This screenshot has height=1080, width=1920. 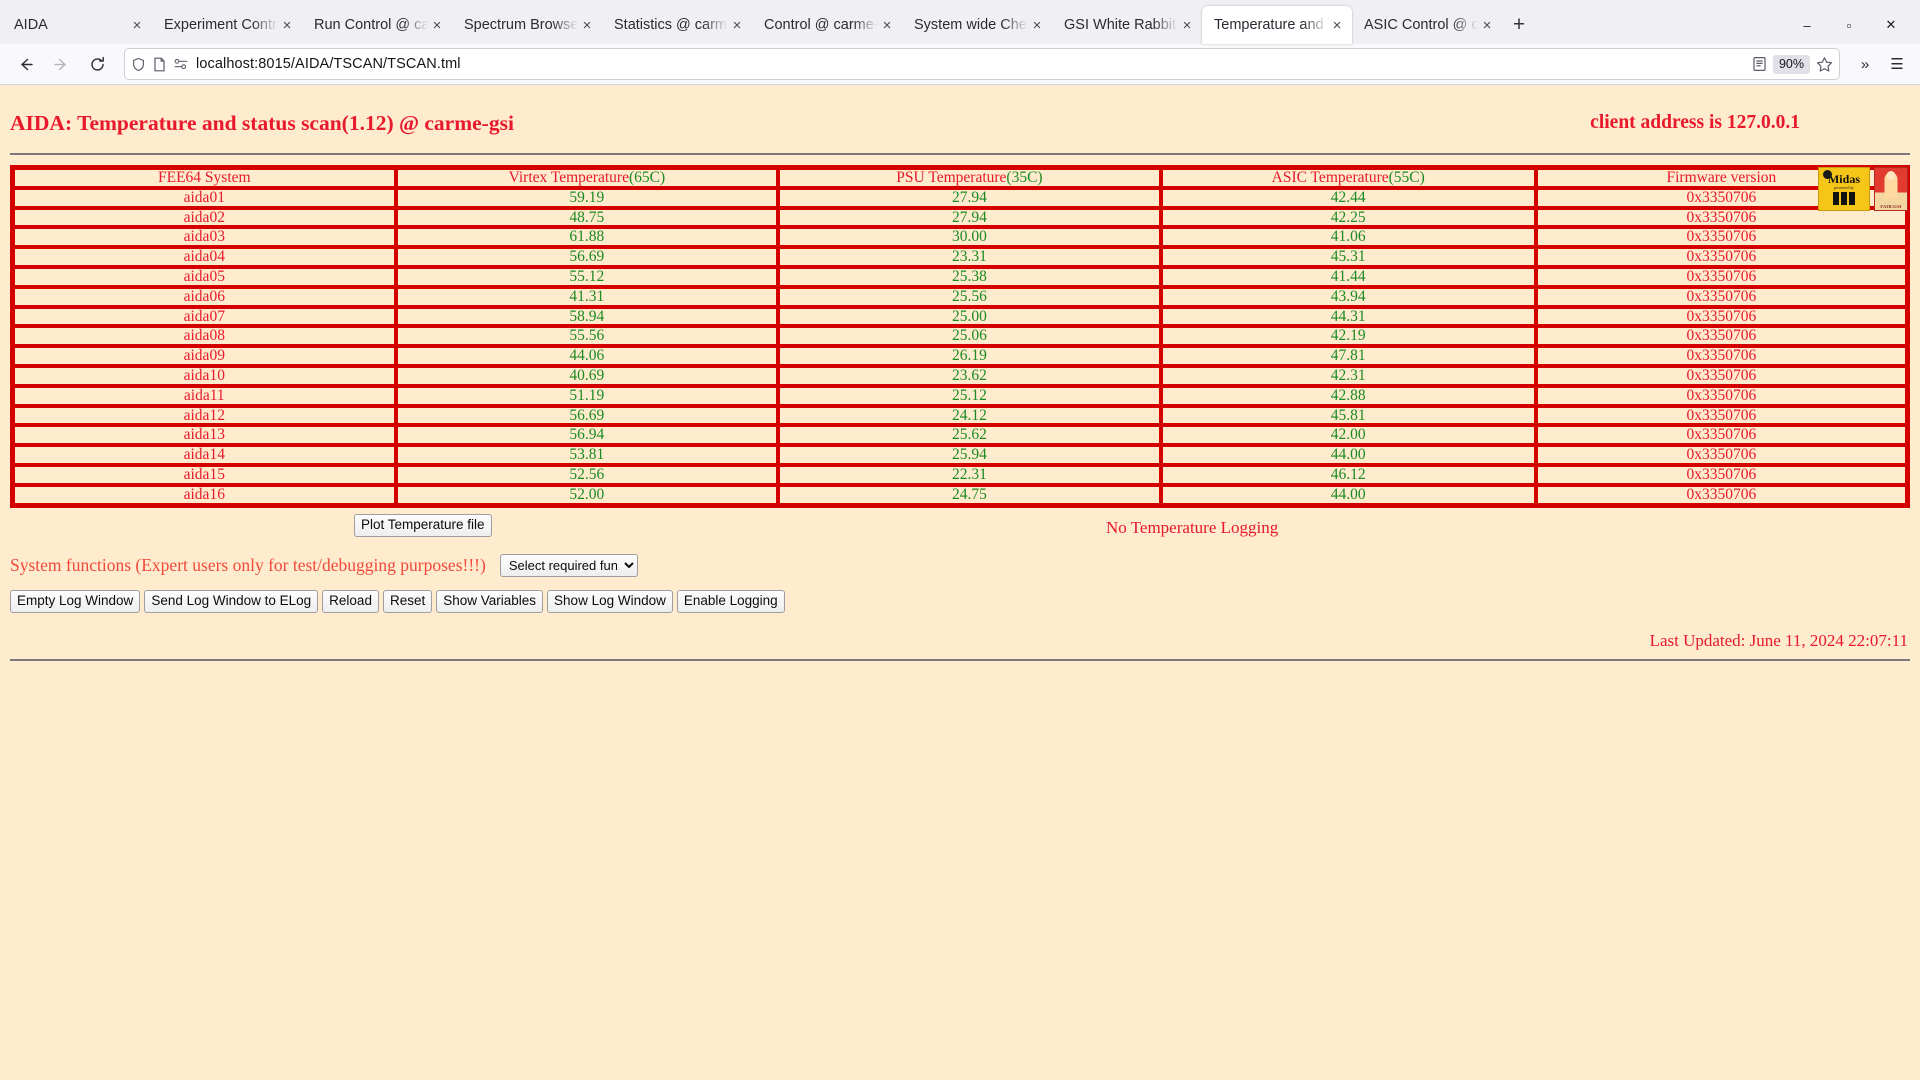 What do you see at coordinates (181, 64) in the screenshot?
I see `permissions-icon` at bounding box center [181, 64].